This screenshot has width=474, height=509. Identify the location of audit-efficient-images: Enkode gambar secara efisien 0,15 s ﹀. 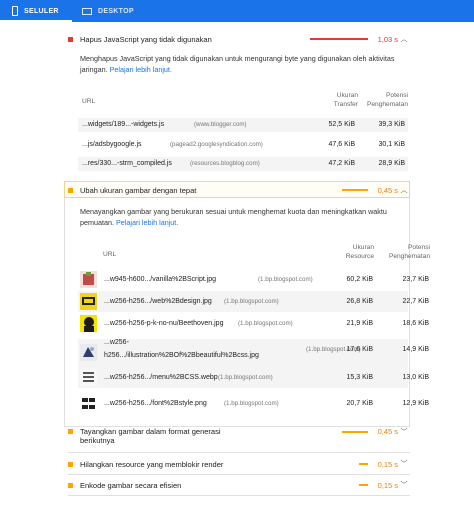
(239, 485).